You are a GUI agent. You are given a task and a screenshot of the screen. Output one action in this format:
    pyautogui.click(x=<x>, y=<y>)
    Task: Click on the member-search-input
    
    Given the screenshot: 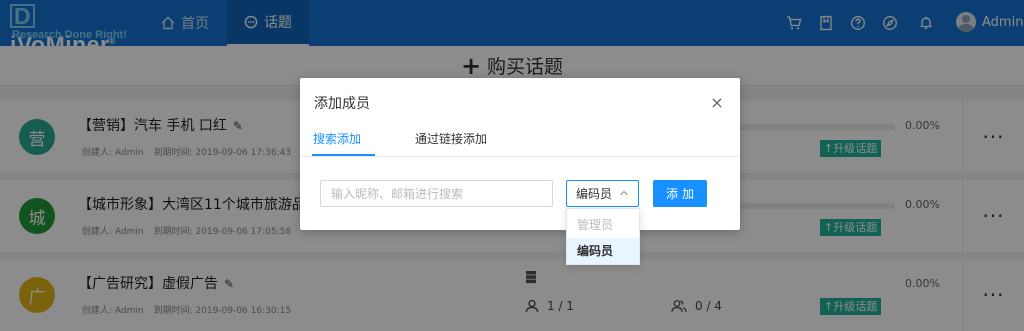 What is the action you would take?
    pyautogui.click(x=436, y=193)
    